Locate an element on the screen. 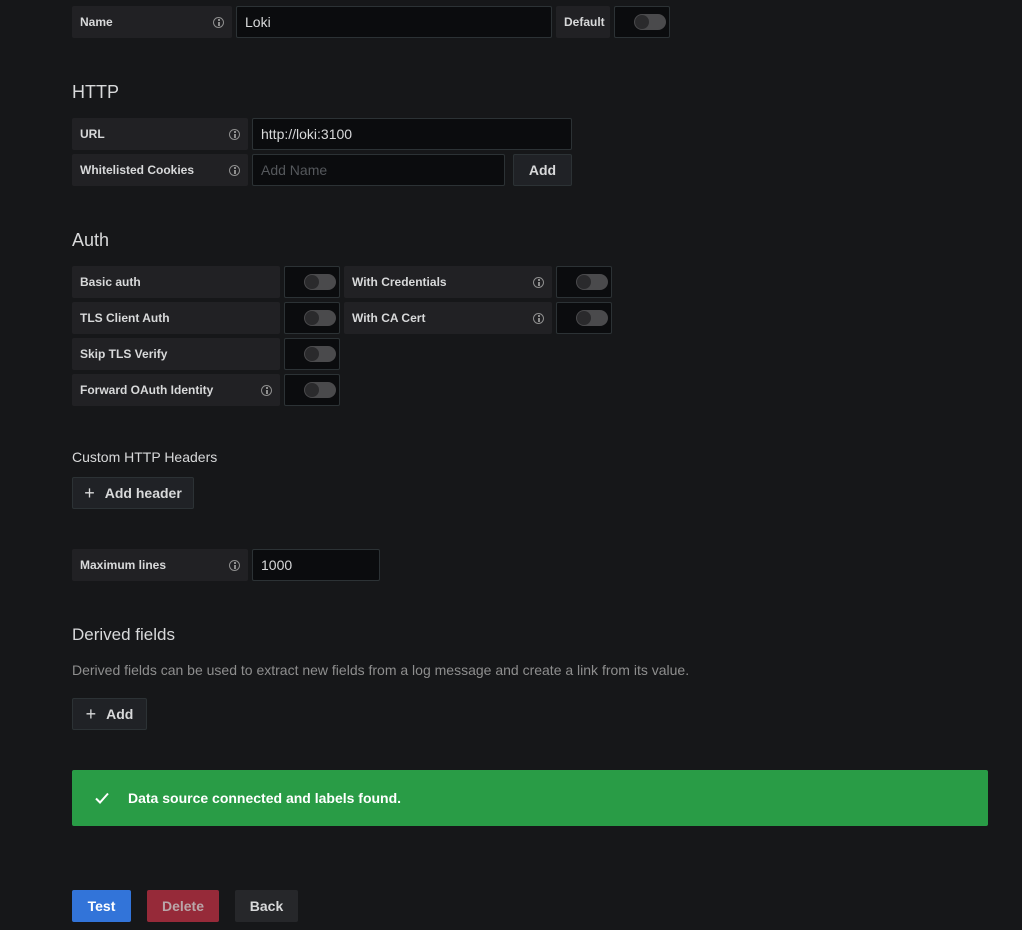 The image size is (1022, 930). default-toggle-box is located at coordinates (642, 22).